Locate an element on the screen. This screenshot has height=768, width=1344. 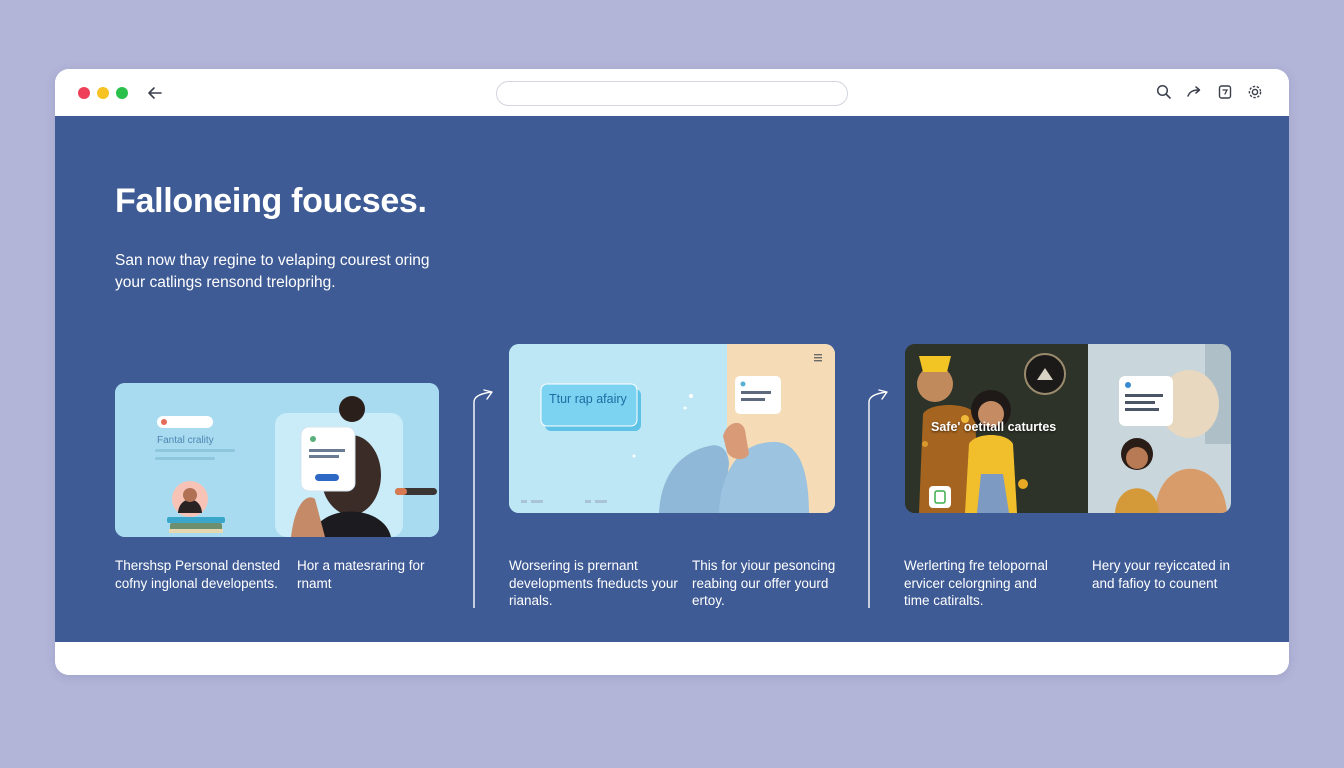
maximize-window-button is located at coordinates (122, 93).